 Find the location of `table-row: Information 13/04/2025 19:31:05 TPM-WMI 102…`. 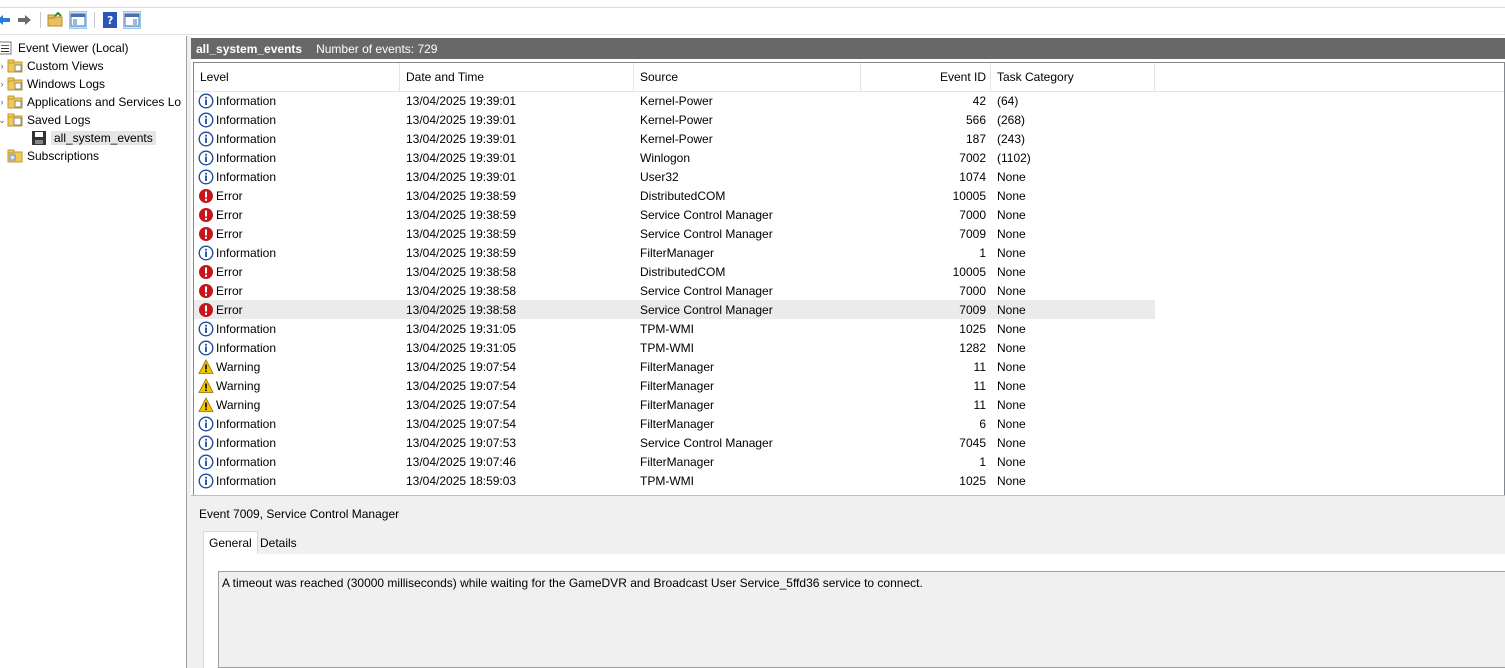

table-row: Information 13/04/2025 19:31:05 TPM-WMI 102… is located at coordinates (849, 328).